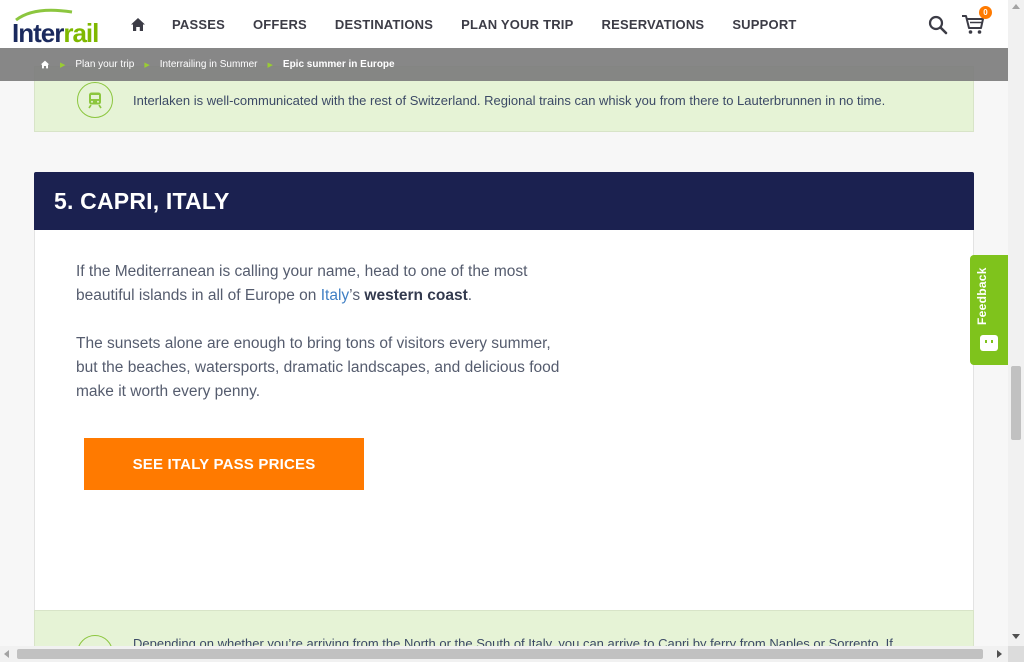 The width and height of the screenshot is (1024, 662). I want to click on interrail-logo: Interrail, so click(57, 27).